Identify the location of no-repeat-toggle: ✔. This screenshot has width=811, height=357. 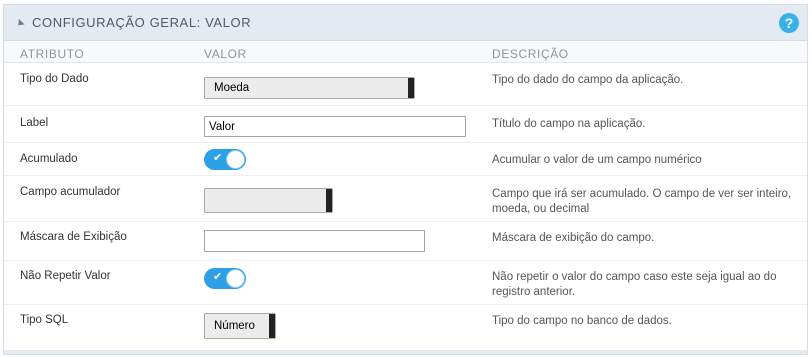
(225, 278).